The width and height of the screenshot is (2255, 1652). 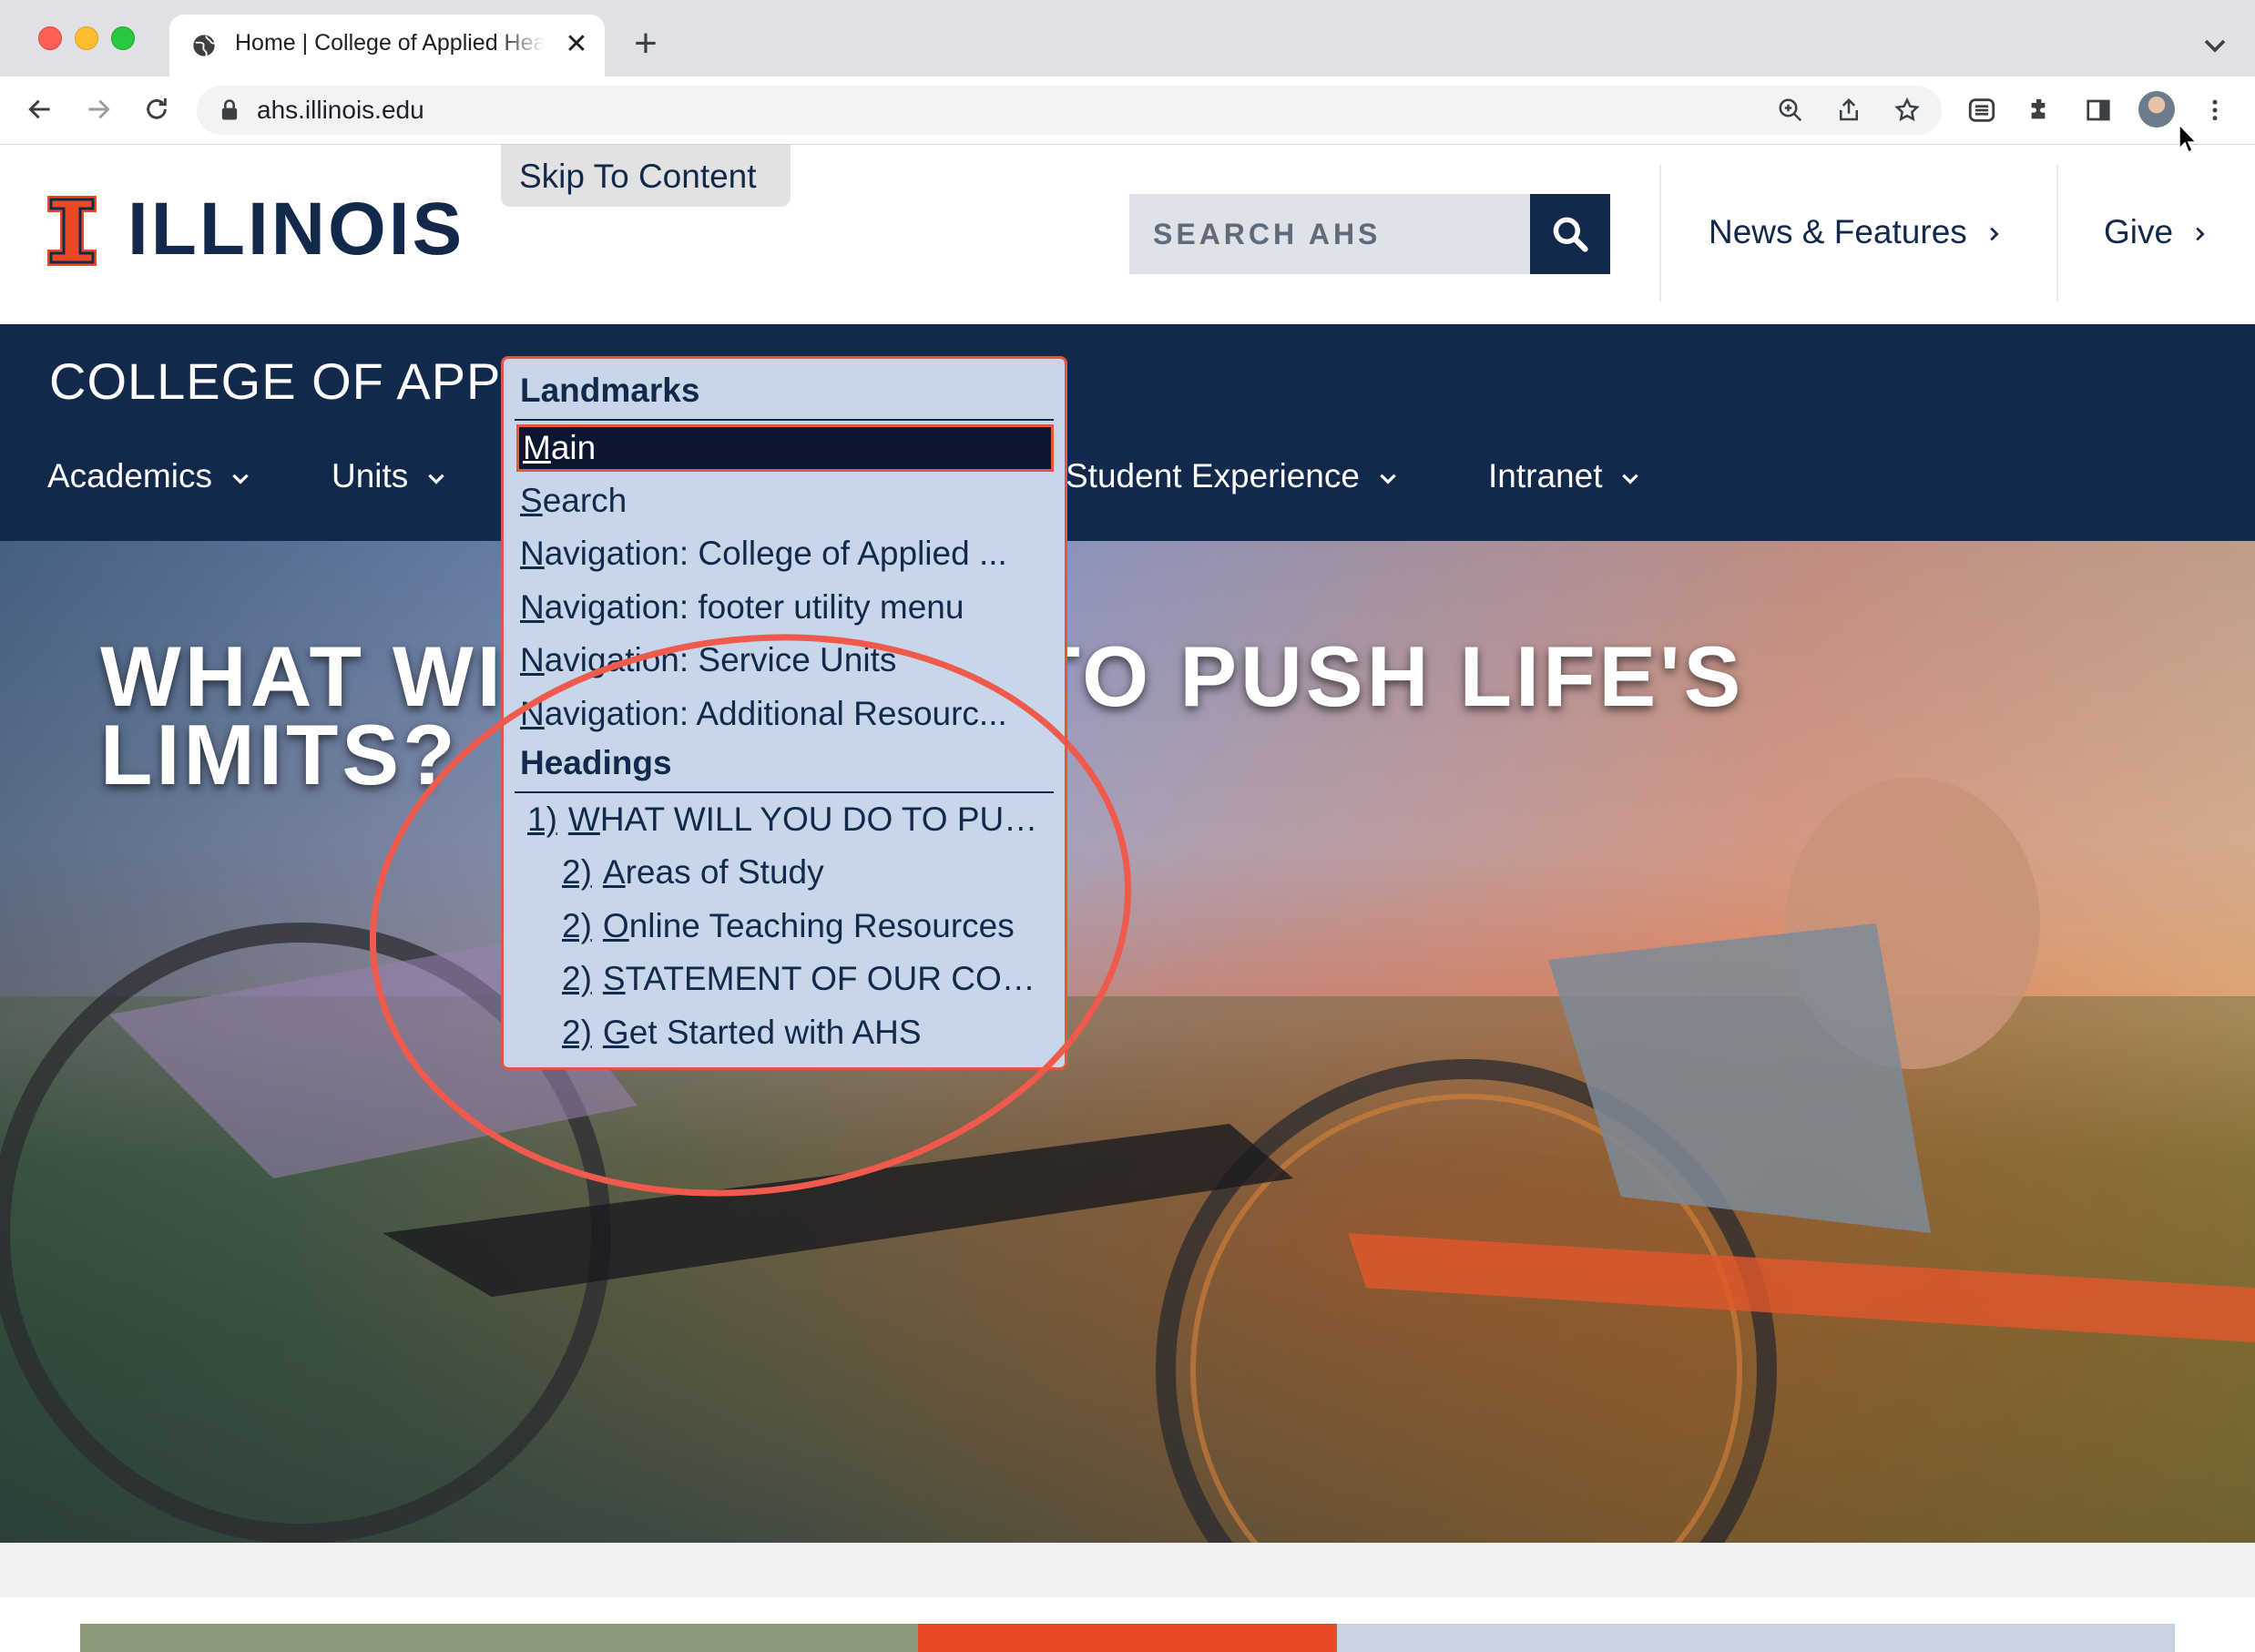 What do you see at coordinates (86, 38) in the screenshot?
I see `minimize-window-button` at bounding box center [86, 38].